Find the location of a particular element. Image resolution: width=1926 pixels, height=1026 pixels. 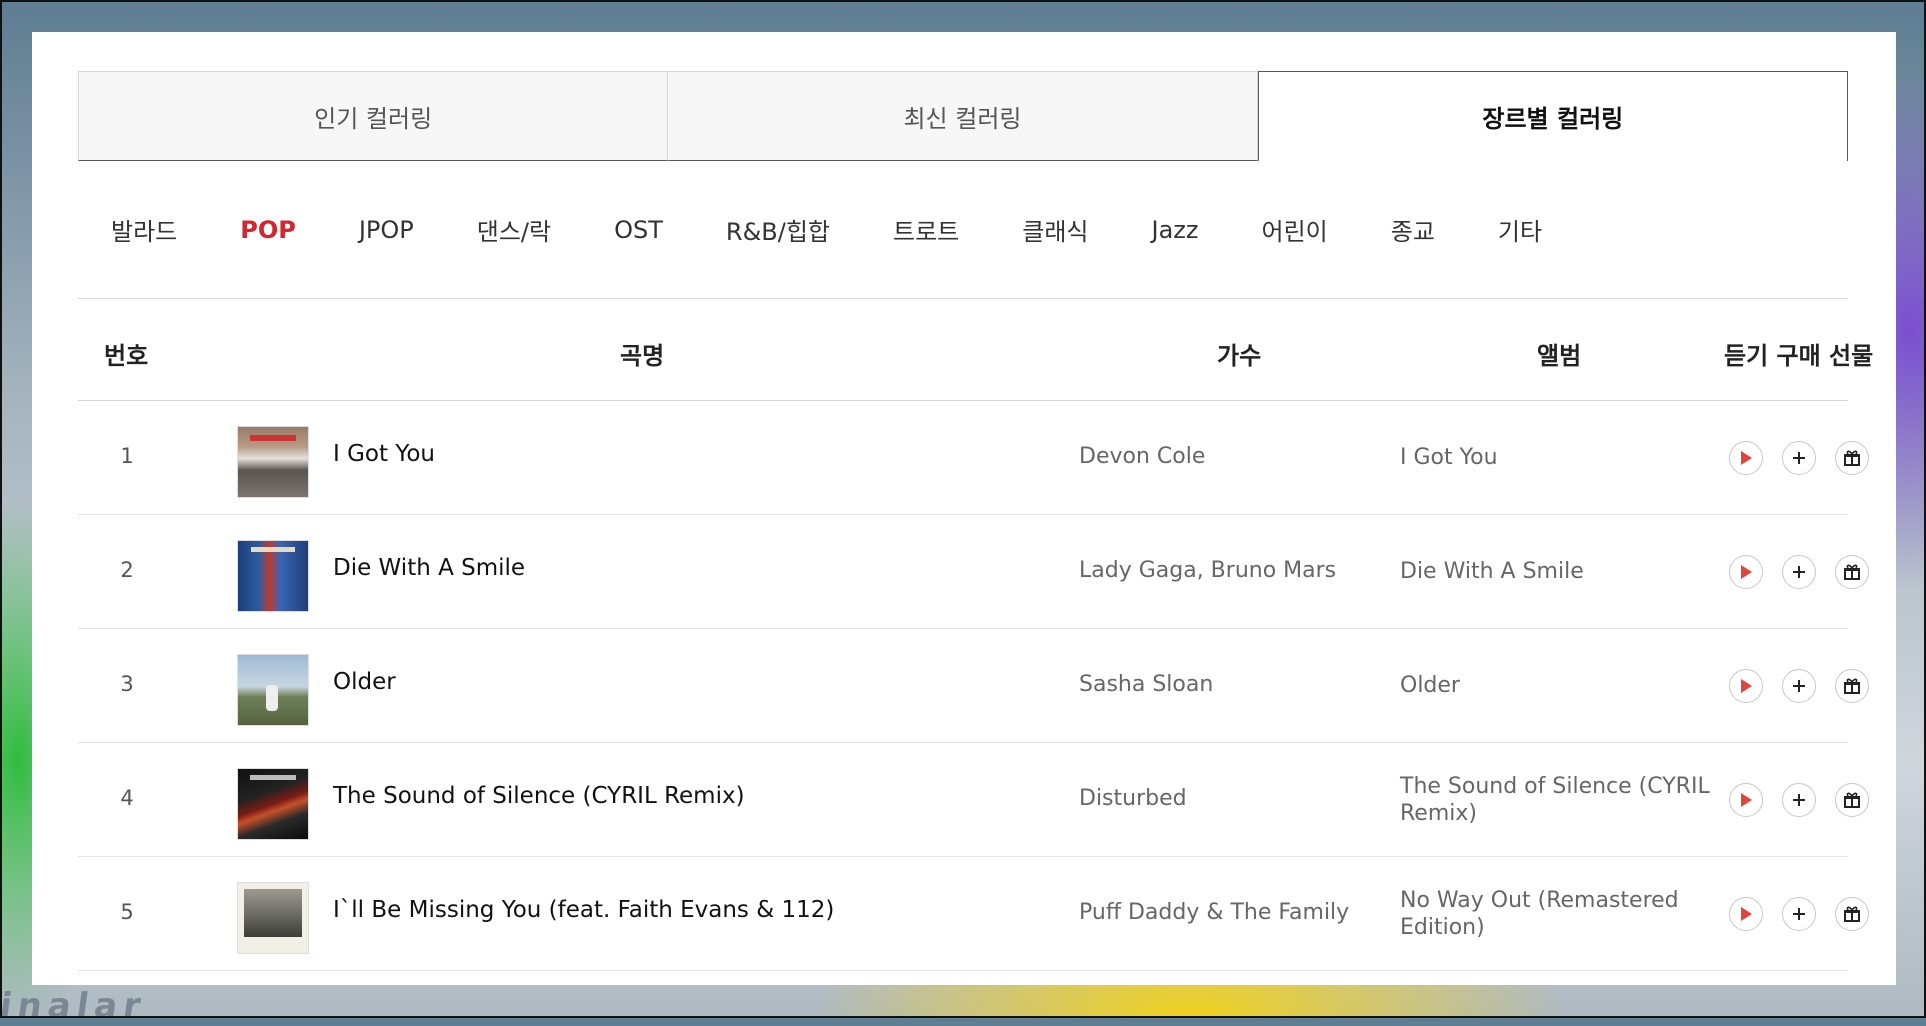

table-row: 1 I Got You Devon Cole I Got You is located at coordinates (973, 458).